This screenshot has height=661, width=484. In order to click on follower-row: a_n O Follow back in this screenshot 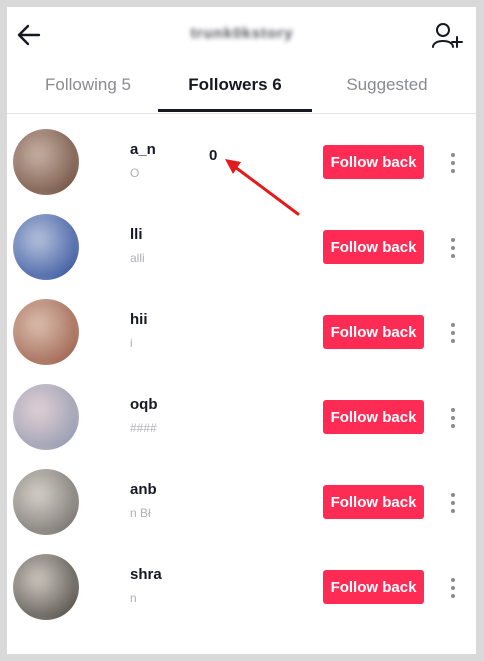, I will do `click(241, 163)`.